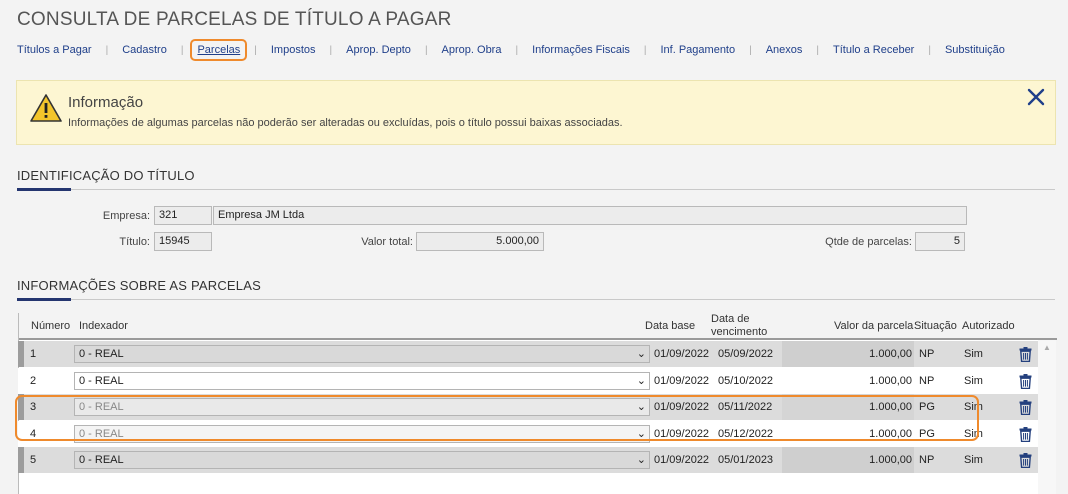 Image resolution: width=1068 pixels, height=494 pixels. I want to click on tab-inf-pagamento: Inf. Pagamento, so click(698, 50).